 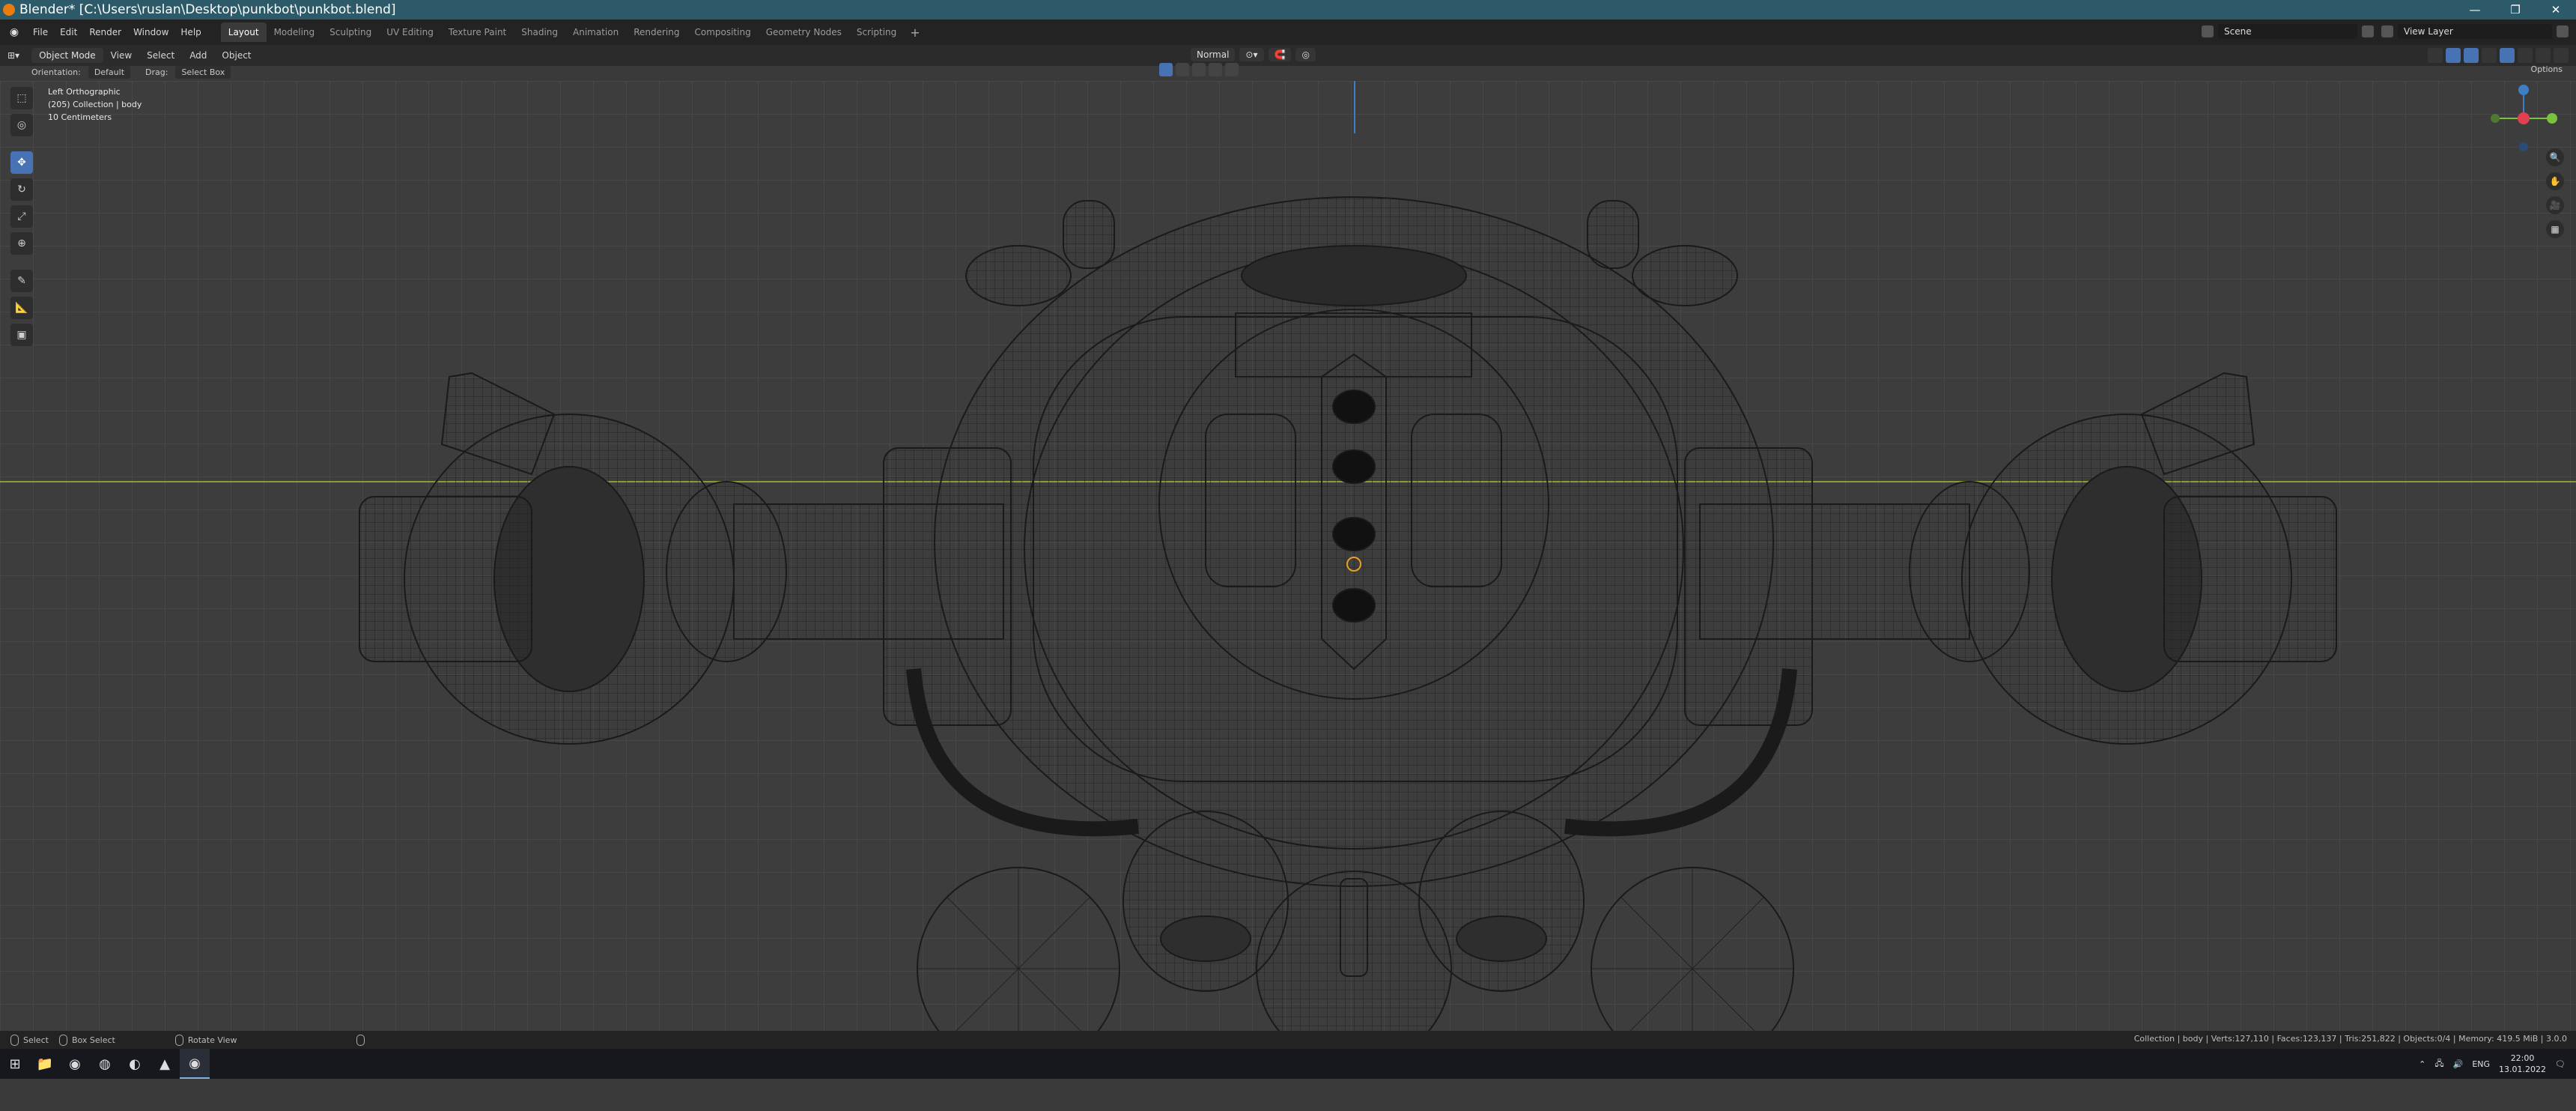 What do you see at coordinates (21, 243) in the screenshot?
I see `transform-tool: ⊕` at bounding box center [21, 243].